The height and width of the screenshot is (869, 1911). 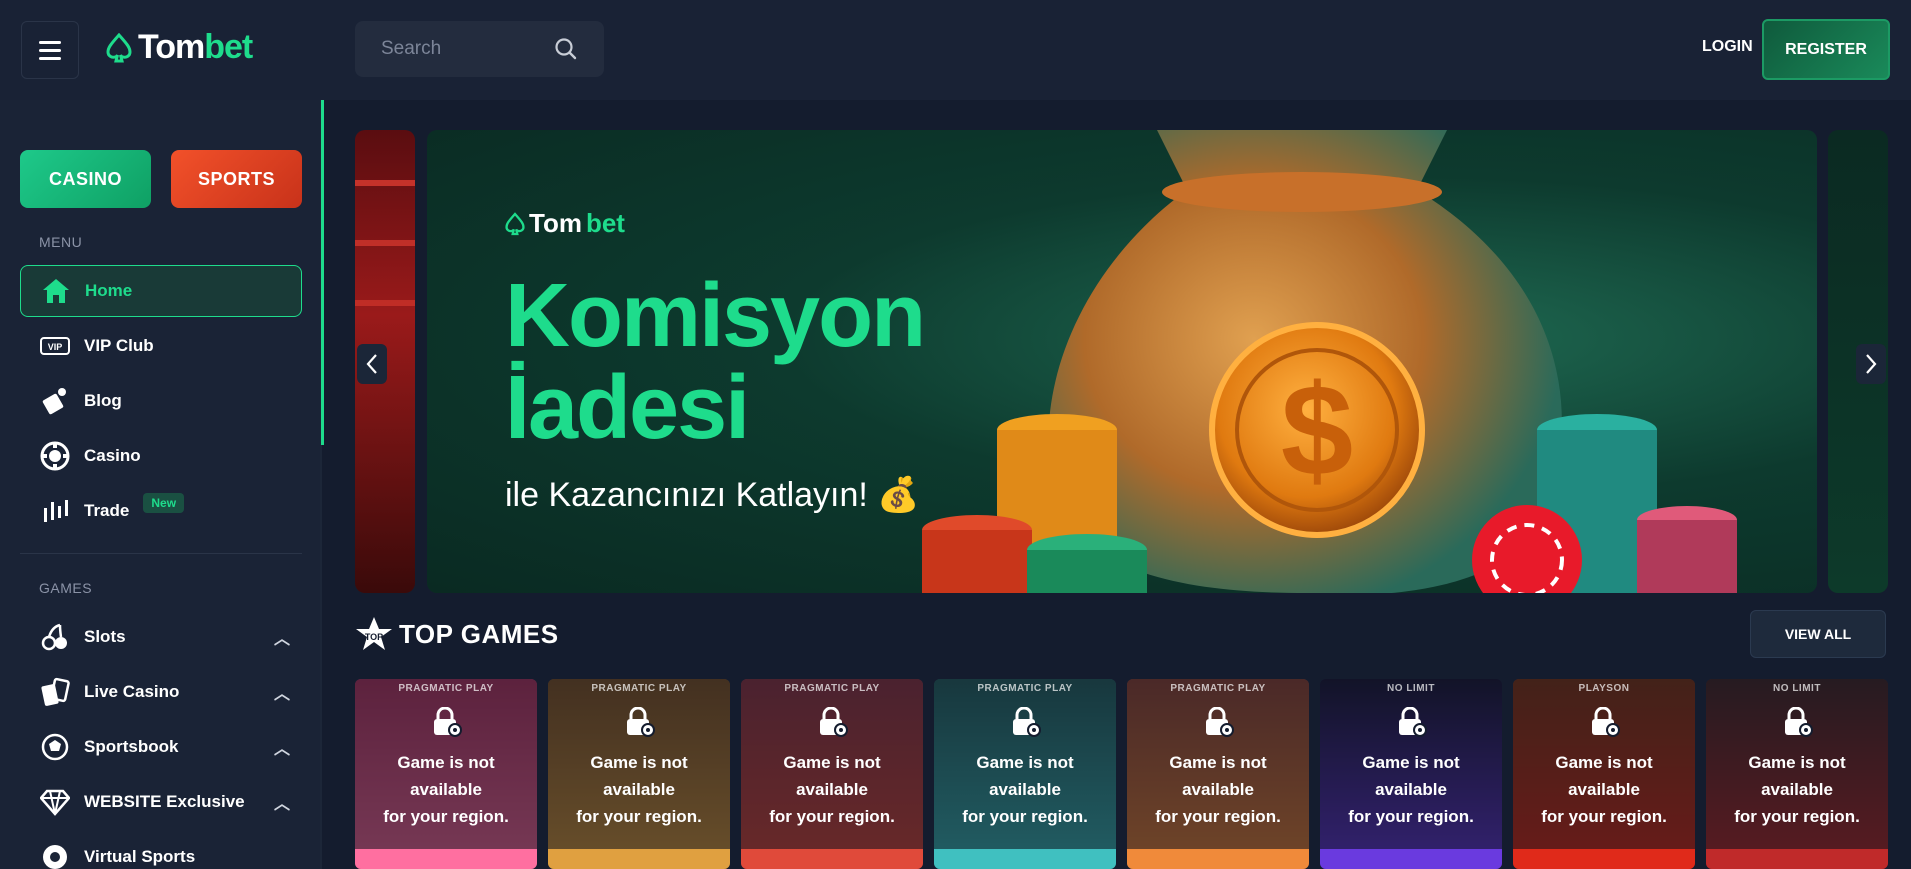 I want to click on svg-text: TOP, so click(x=374, y=637).